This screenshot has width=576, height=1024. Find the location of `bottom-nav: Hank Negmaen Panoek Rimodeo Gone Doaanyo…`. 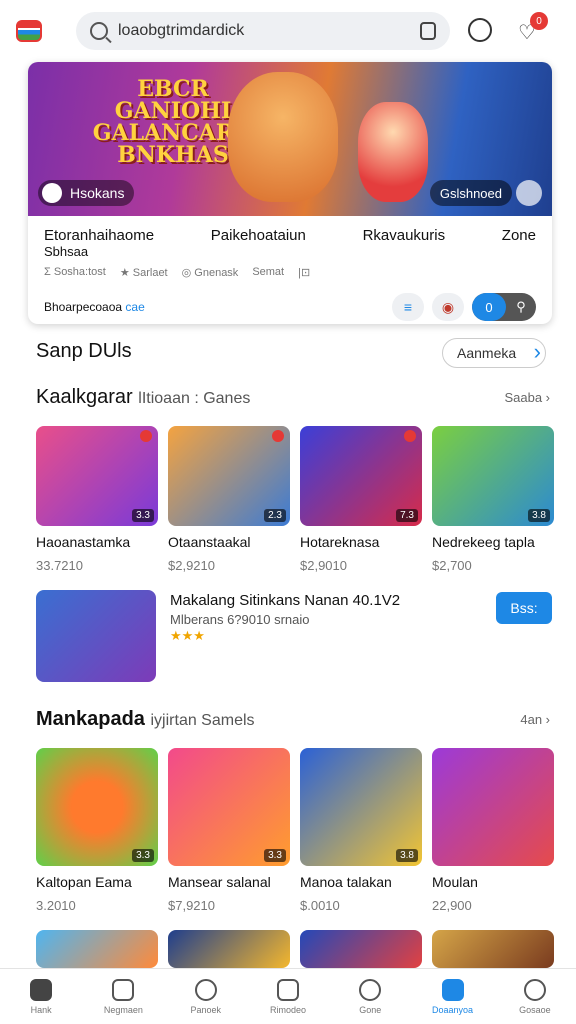

bottom-nav: Hank Negmaen Panoek Rimodeo Gone Doaanyo… is located at coordinates (288, 996).